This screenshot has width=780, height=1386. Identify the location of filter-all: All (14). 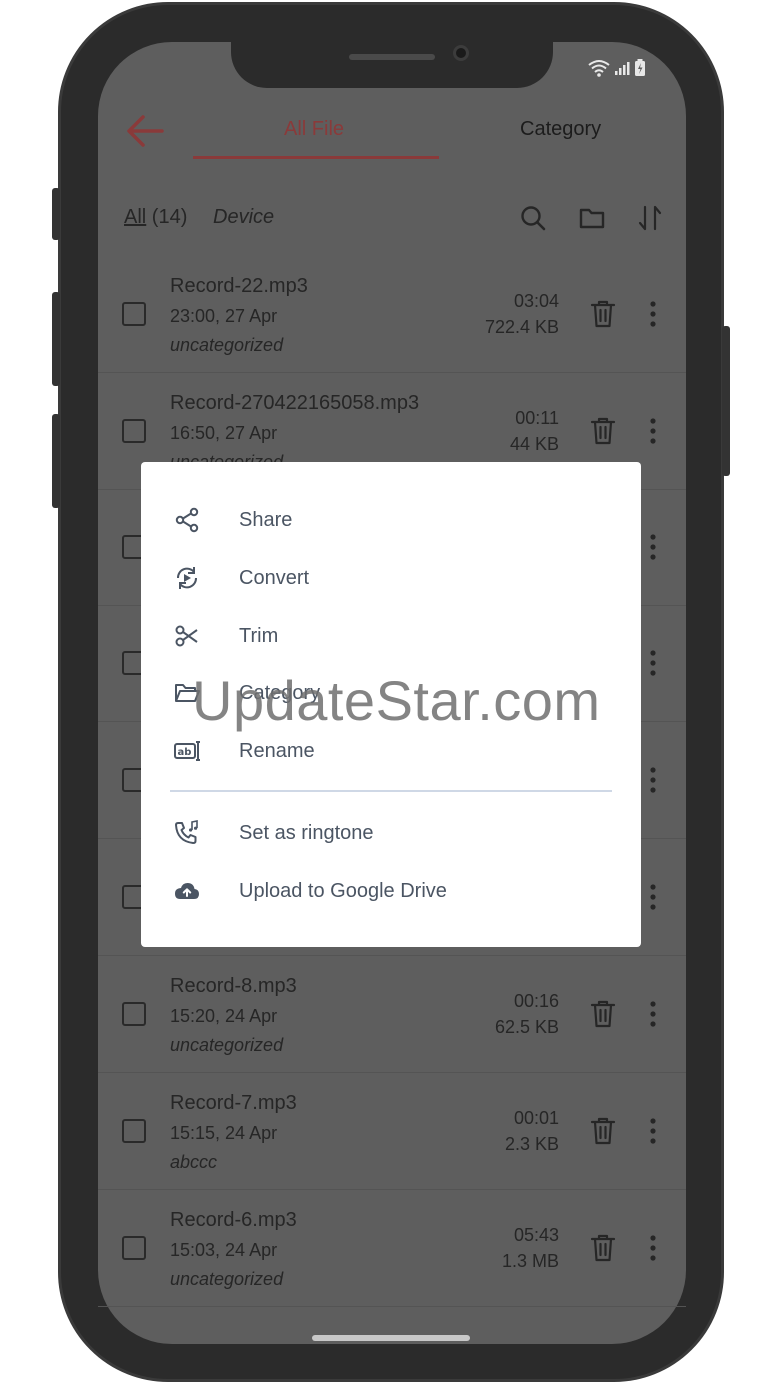
(155, 217).